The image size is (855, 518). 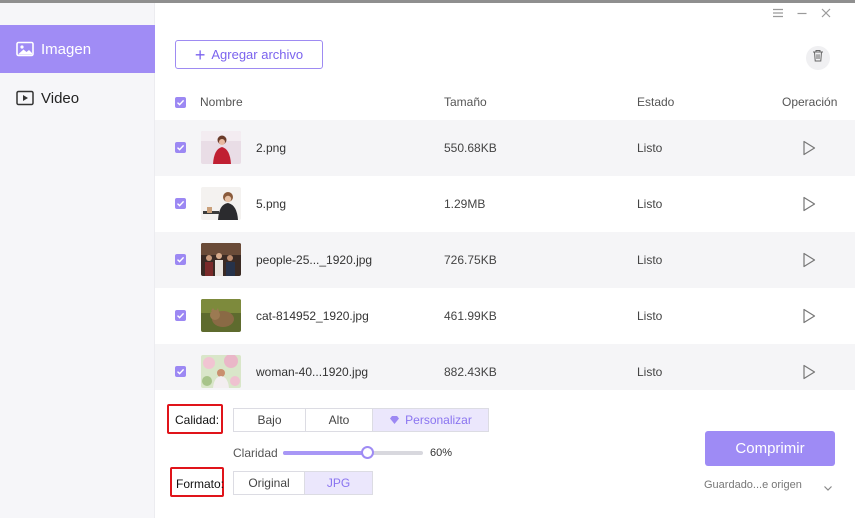 I want to click on diamond-icon, so click(x=394, y=420).